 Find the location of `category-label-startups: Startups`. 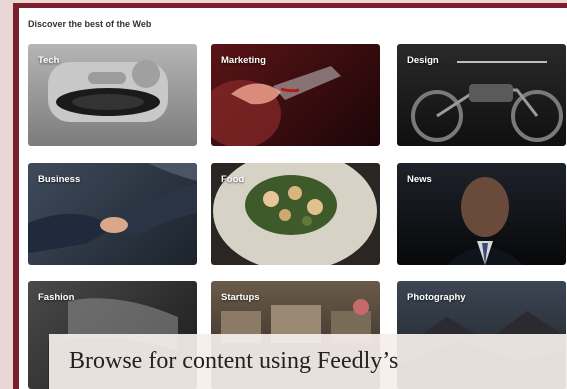

category-label-startups: Startups is located at coordinates (240, 297).